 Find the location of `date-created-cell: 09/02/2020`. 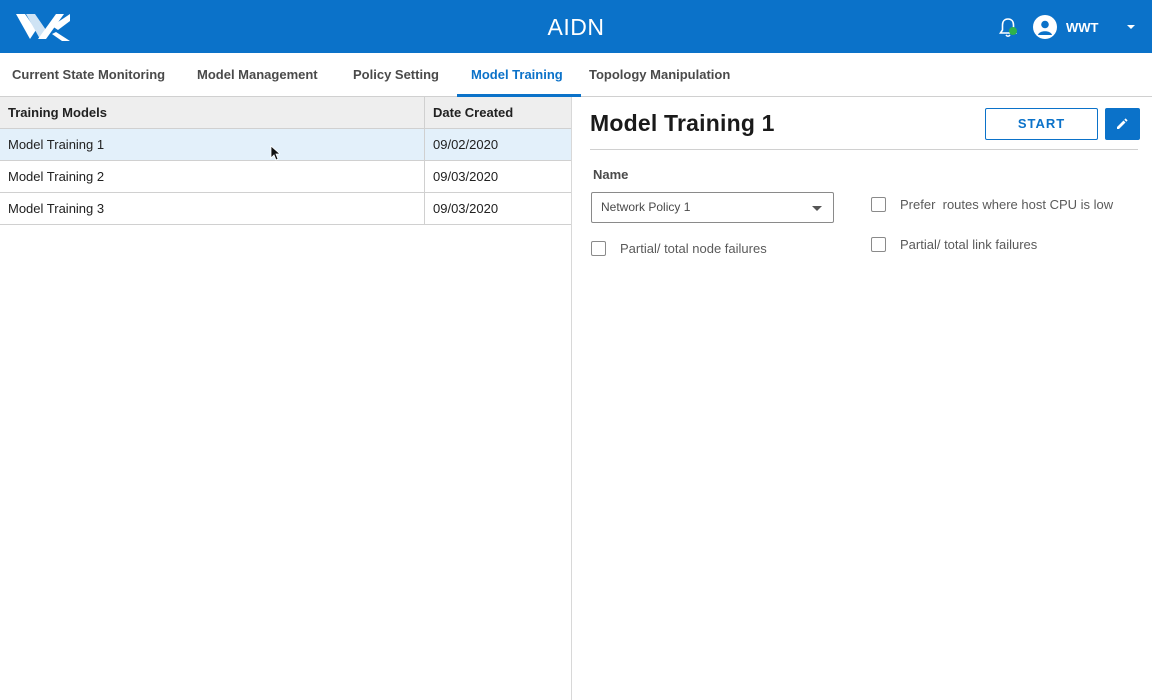

date-created-cell: 09/02/2020 is located at coordinates (466, 144).